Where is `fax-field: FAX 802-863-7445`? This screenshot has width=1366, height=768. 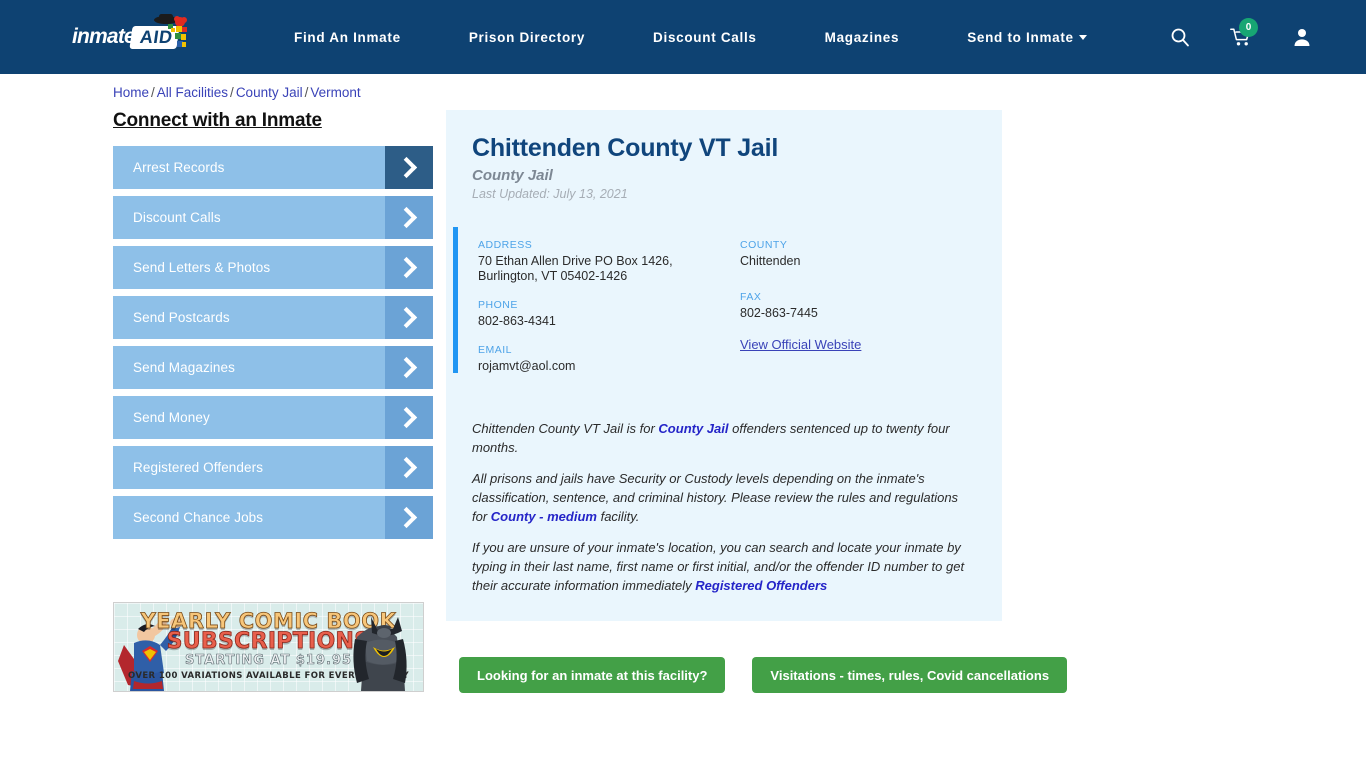
fax-field: FAX 802-863-7445 is located at coordinates (871, 306).